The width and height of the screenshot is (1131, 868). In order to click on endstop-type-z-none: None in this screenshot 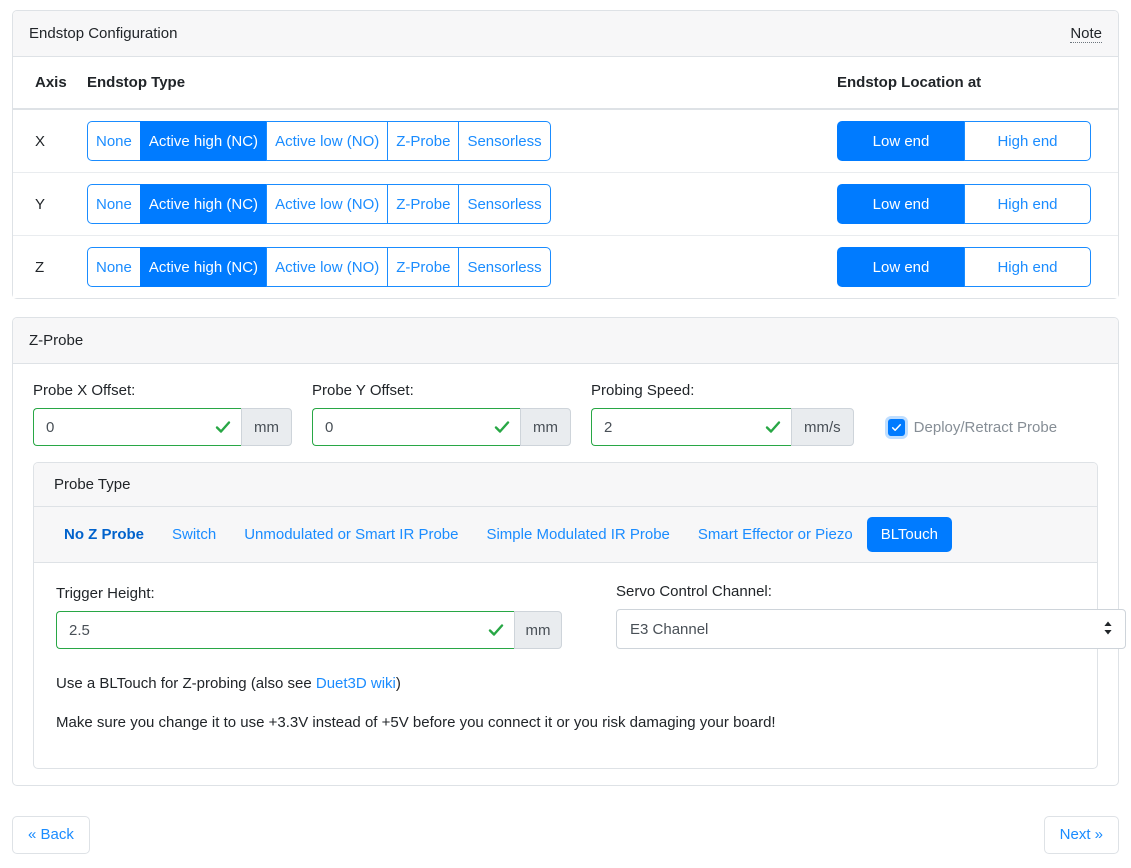, I will do `click(113, 267)`.